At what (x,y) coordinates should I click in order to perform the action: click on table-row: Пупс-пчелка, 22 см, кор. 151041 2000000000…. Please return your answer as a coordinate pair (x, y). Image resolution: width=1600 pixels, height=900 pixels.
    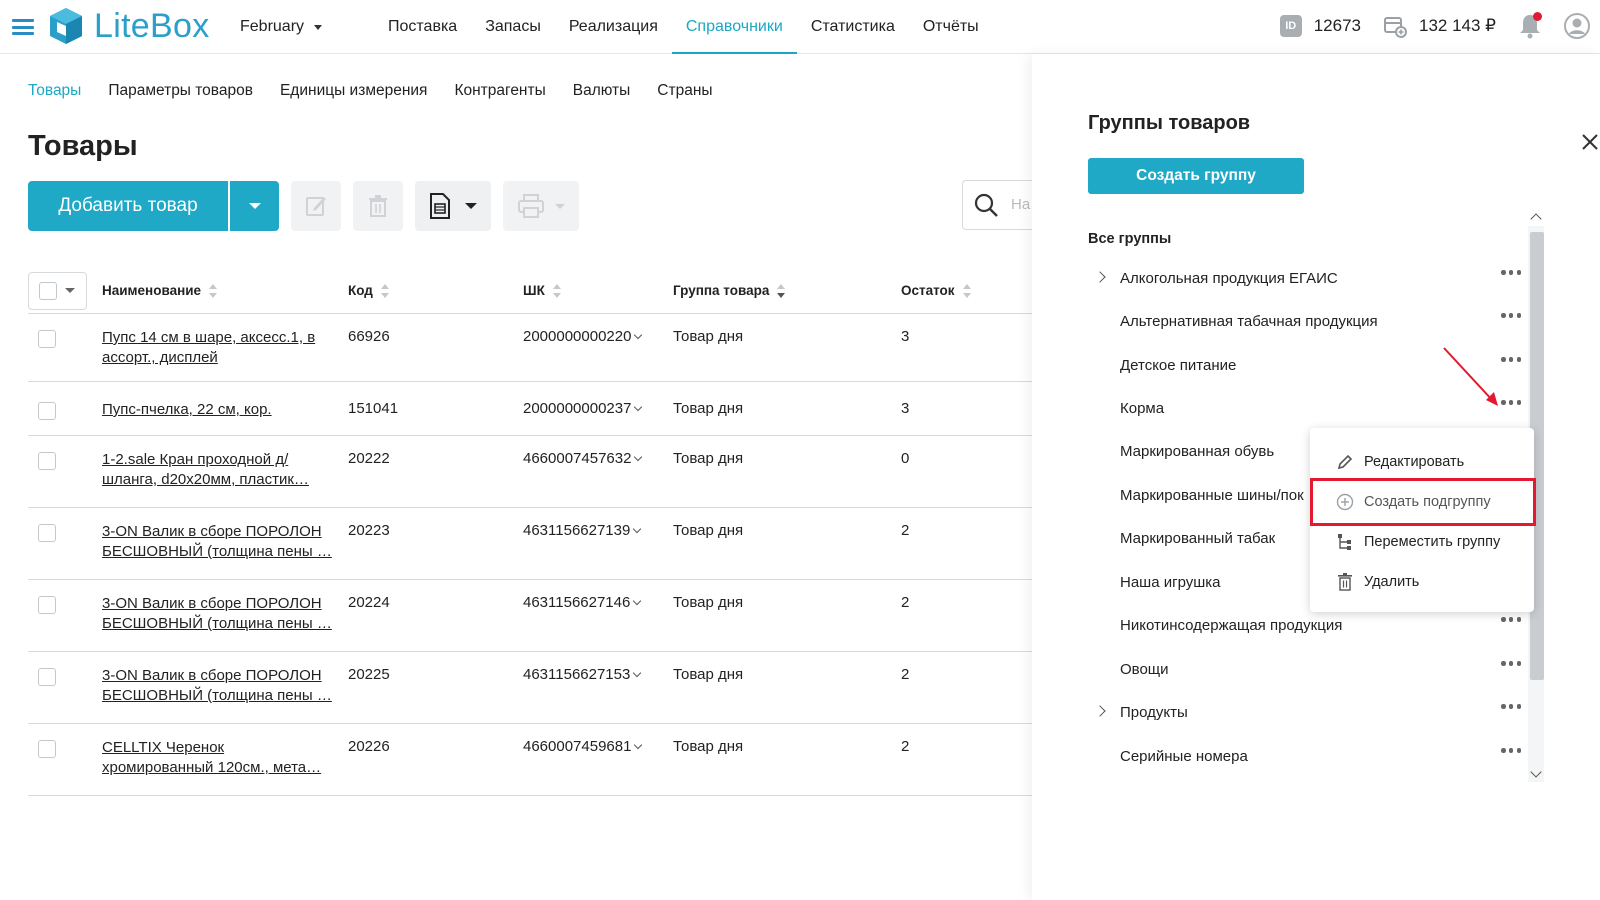
    Looking at the image, I should click on (530, 409).